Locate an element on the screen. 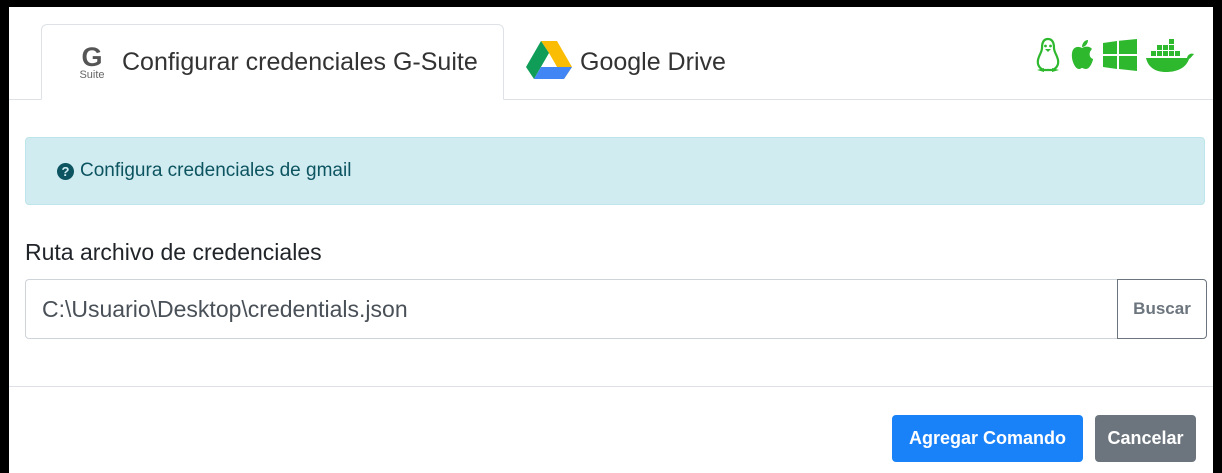 This screenshot has width=1222, height=473. alert-text: Configura credenciales de gmail is located at coordinates (216, 170).